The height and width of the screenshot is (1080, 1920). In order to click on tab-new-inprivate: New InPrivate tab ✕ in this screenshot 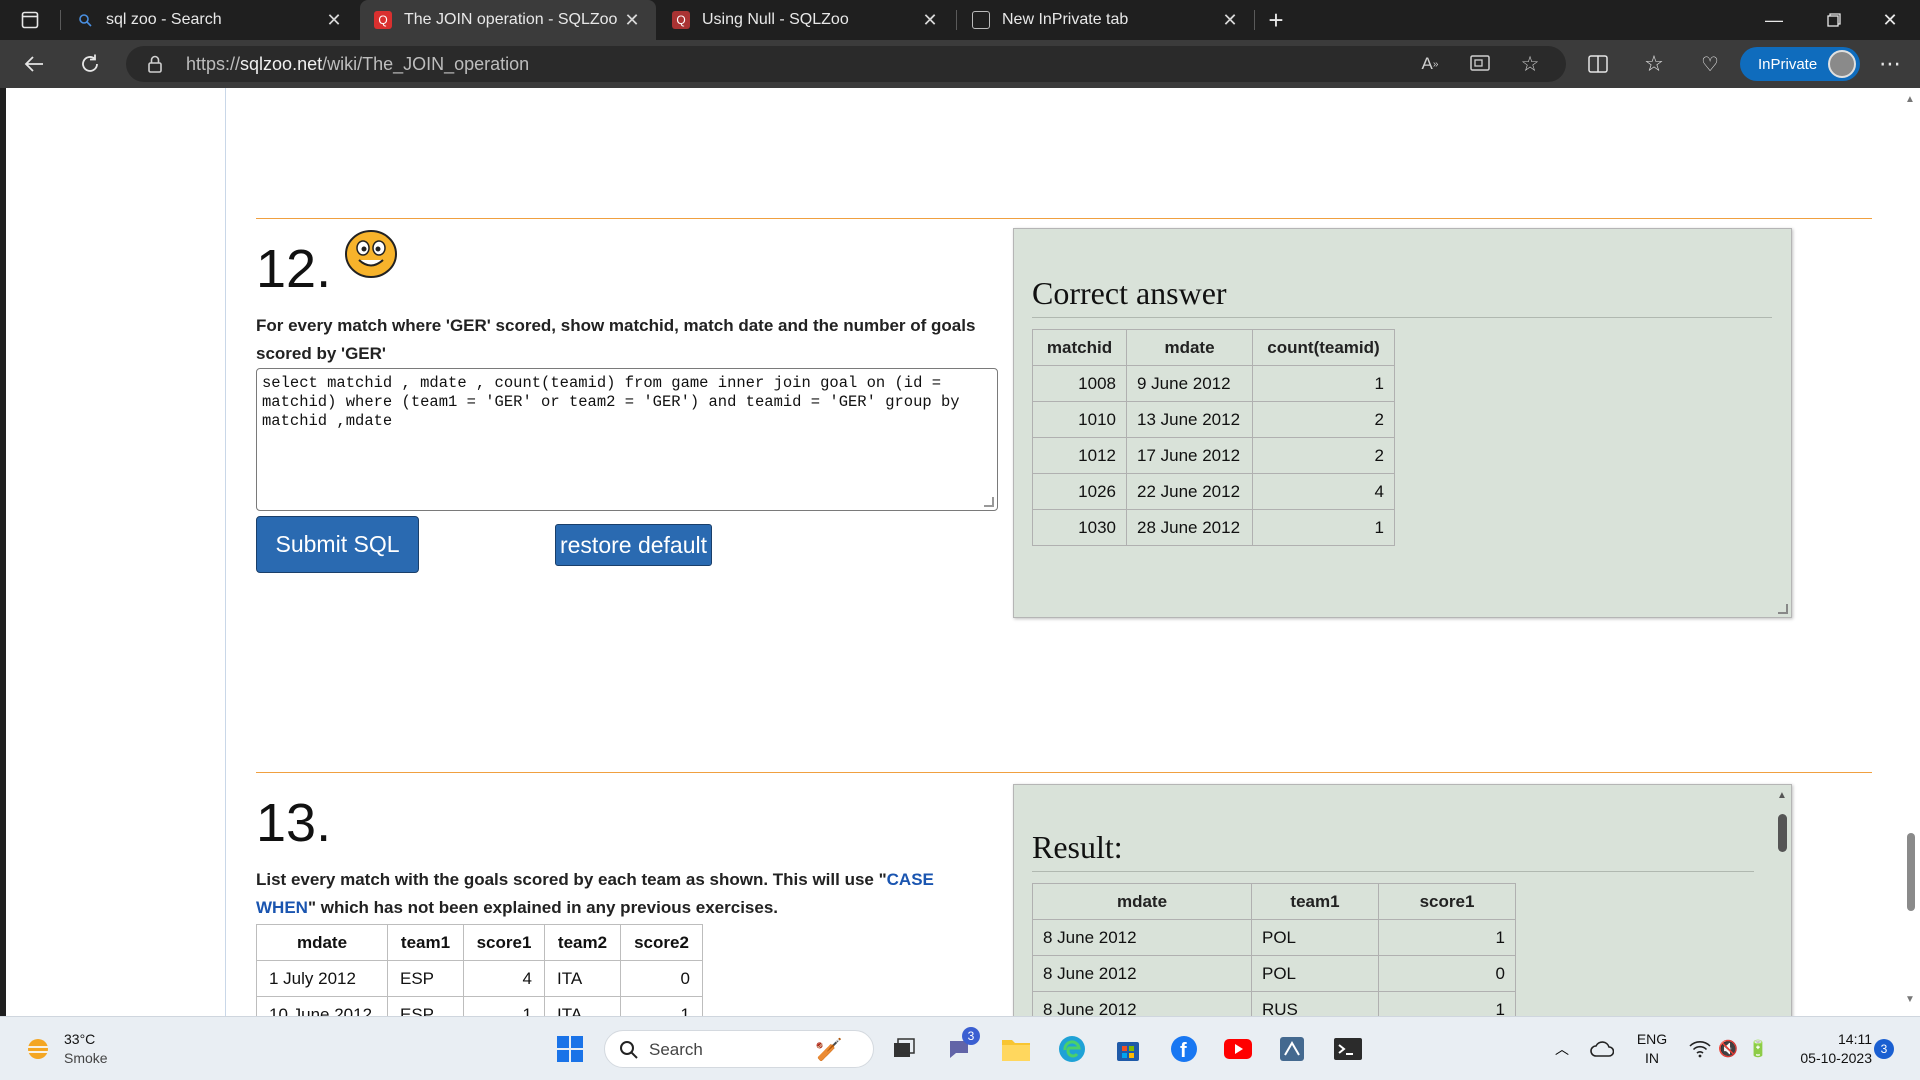, I will do `click(1106, 20)`.